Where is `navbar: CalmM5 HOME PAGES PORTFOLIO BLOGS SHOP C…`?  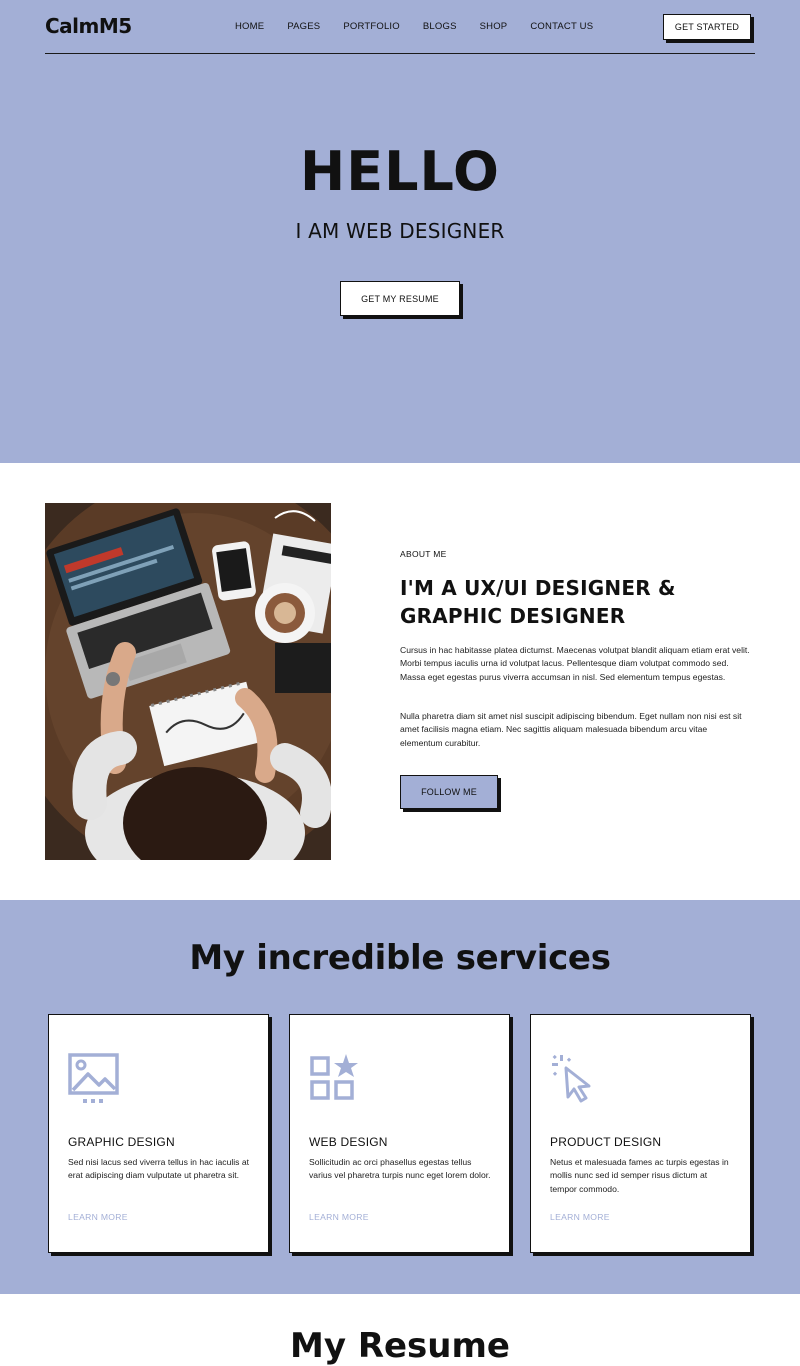 navbar: CalmM5 HOME PAGES PORTFOLIO BLOGS SHOP C… is located at coordinates (400, 27).